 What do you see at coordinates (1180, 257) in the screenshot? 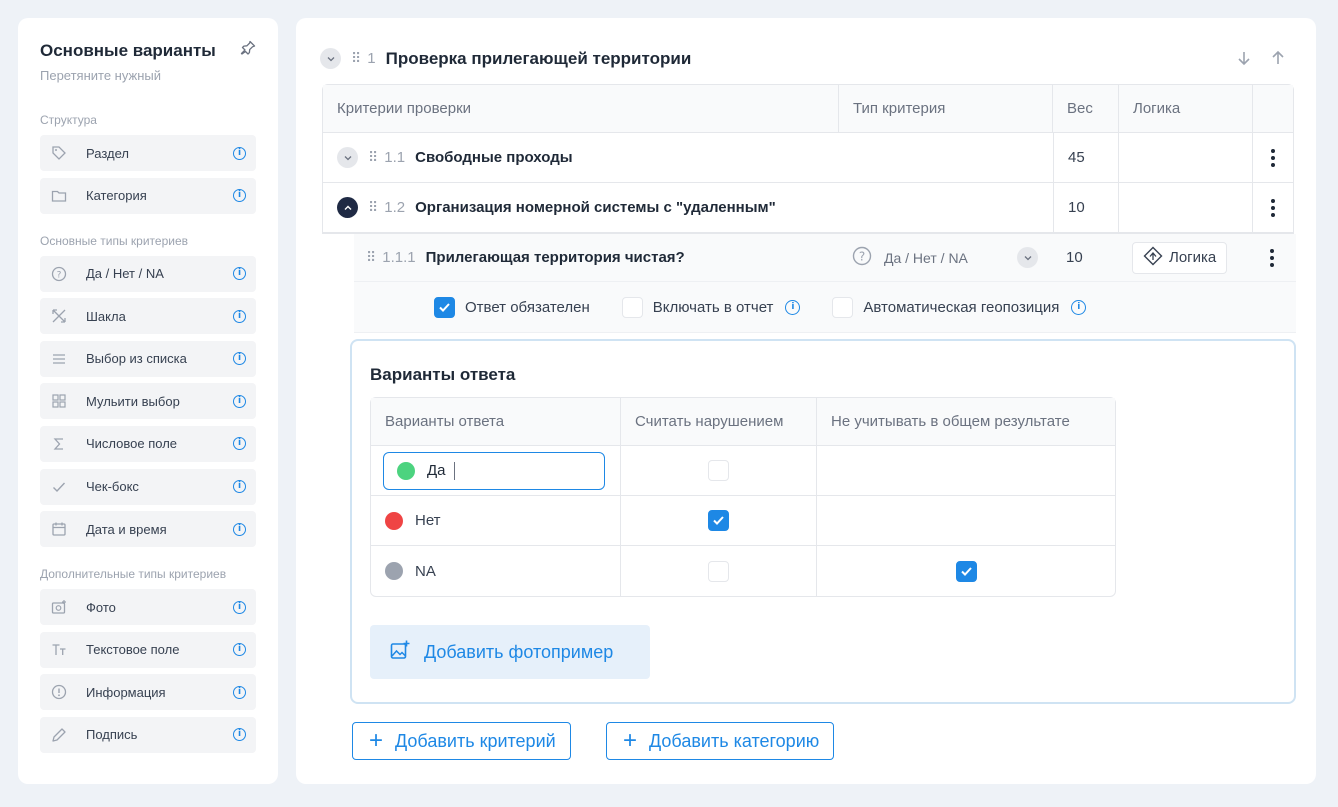
I see `logic-button: Логика` at bounding box center [1180, 257].